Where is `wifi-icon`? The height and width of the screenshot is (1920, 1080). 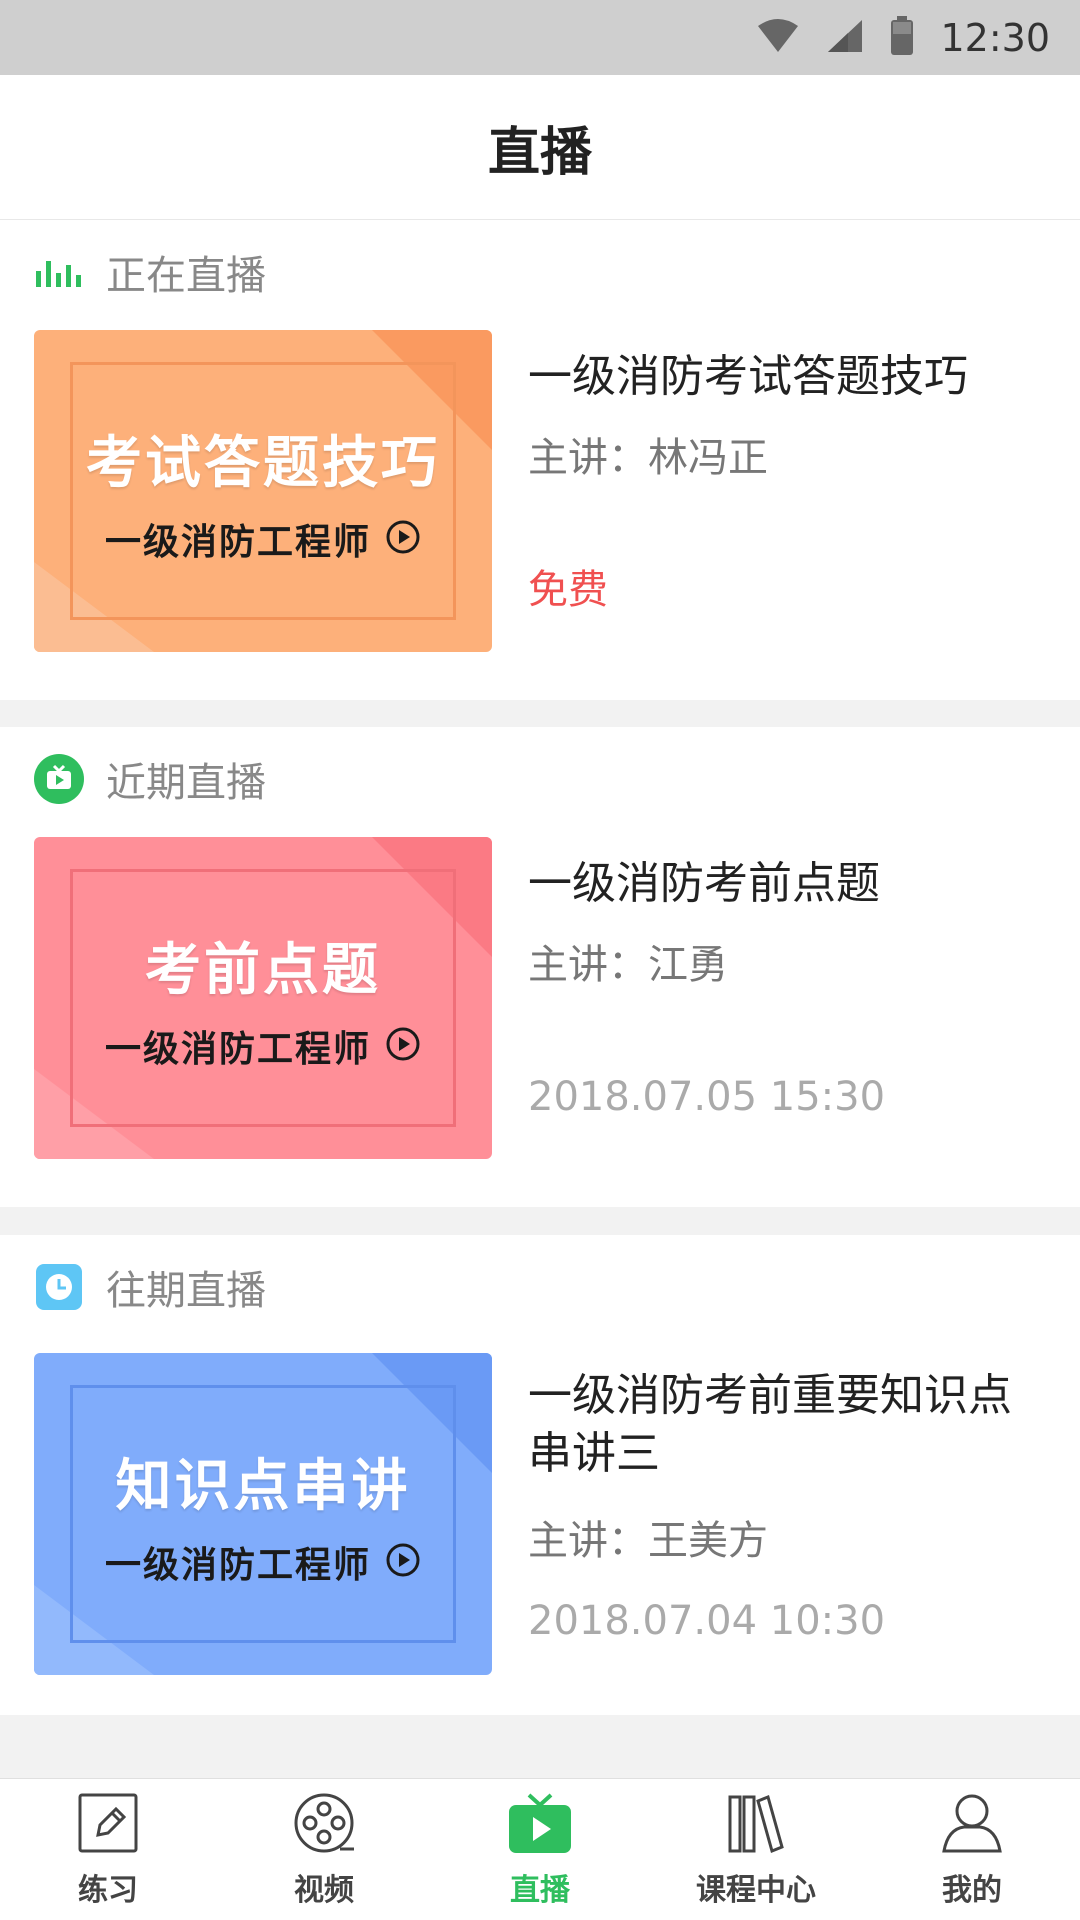 wifi-icon is located at coordinates (778, 38).